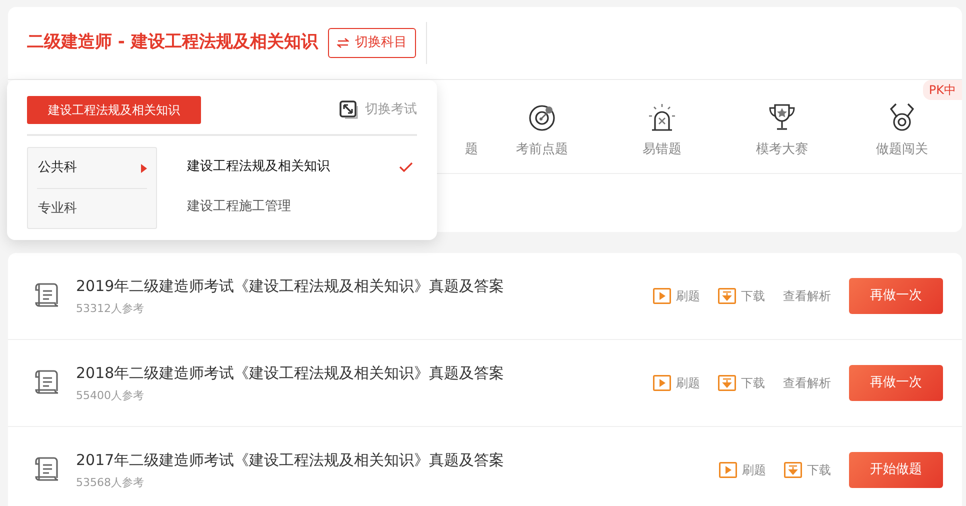 The height and width of the screenshot is (506, 966). I want to click on caret-icon, so click(144, 168).